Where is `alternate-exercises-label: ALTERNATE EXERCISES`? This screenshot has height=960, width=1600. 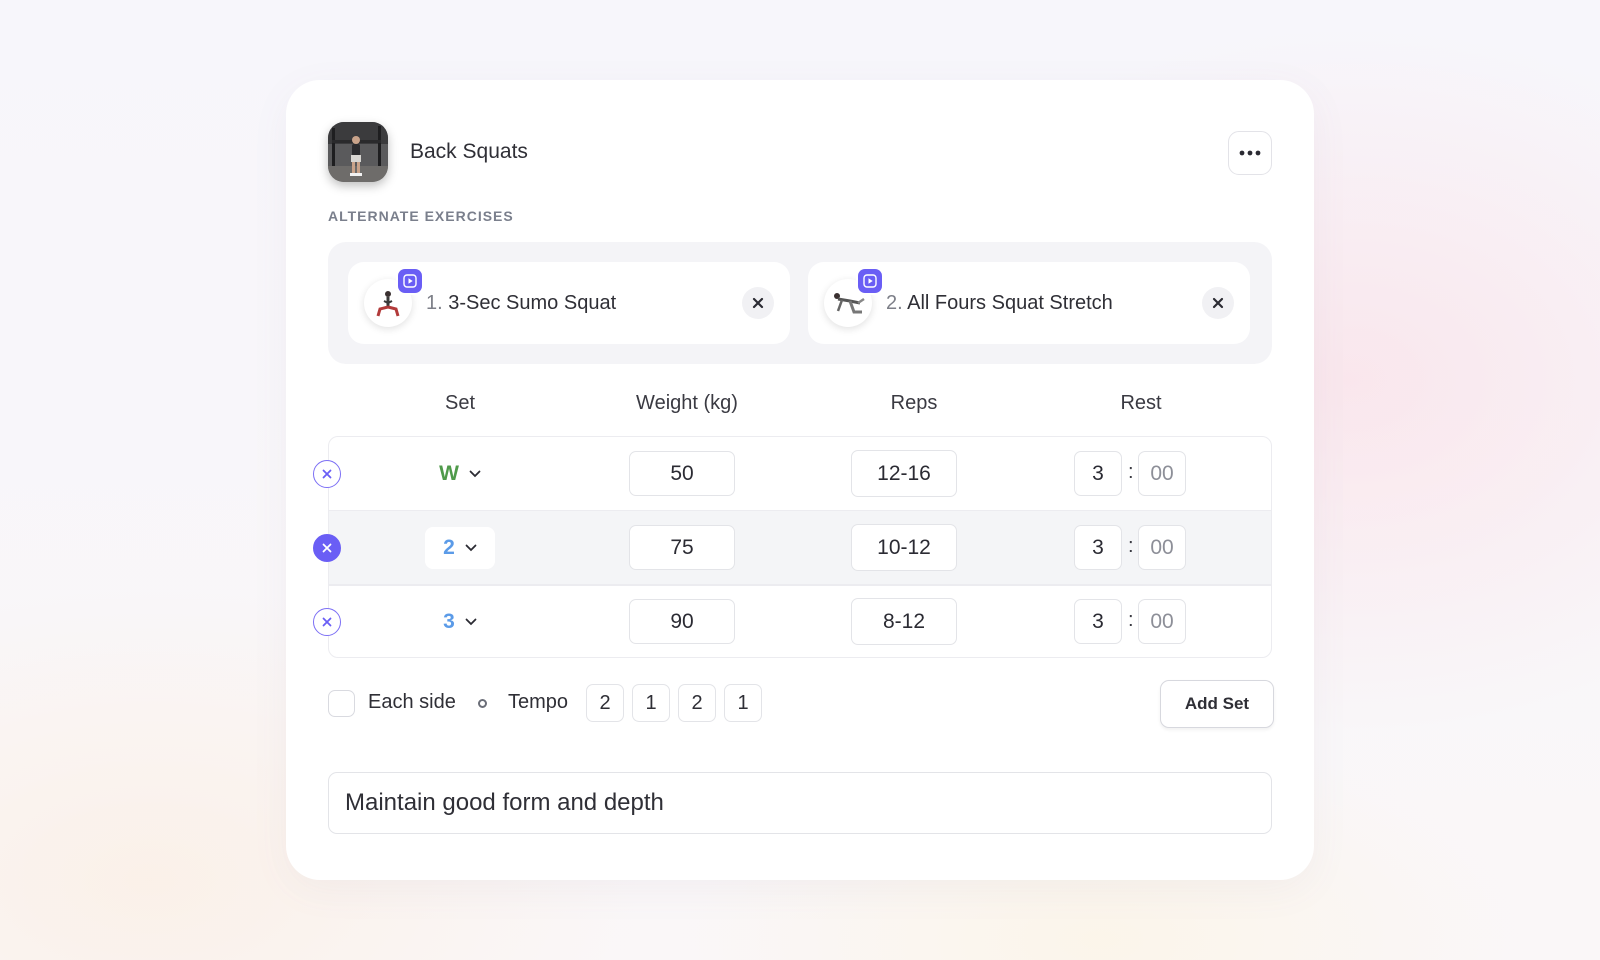
alternate-exercises-label: ALTERNATE EXERCISES is located at coordinates (421, 216).